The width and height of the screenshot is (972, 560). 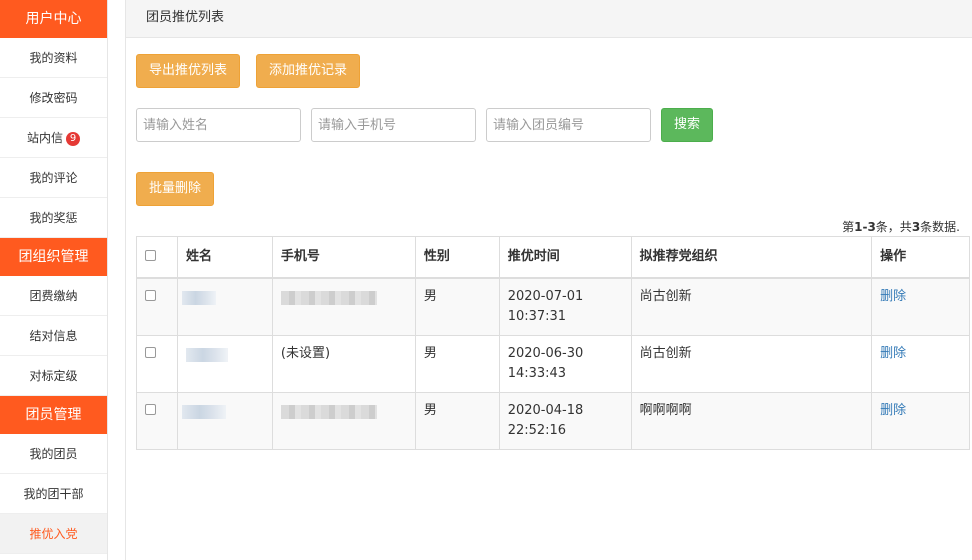 I want to click on batch-delete-button: 批量删除, so click(x=175, y=189).